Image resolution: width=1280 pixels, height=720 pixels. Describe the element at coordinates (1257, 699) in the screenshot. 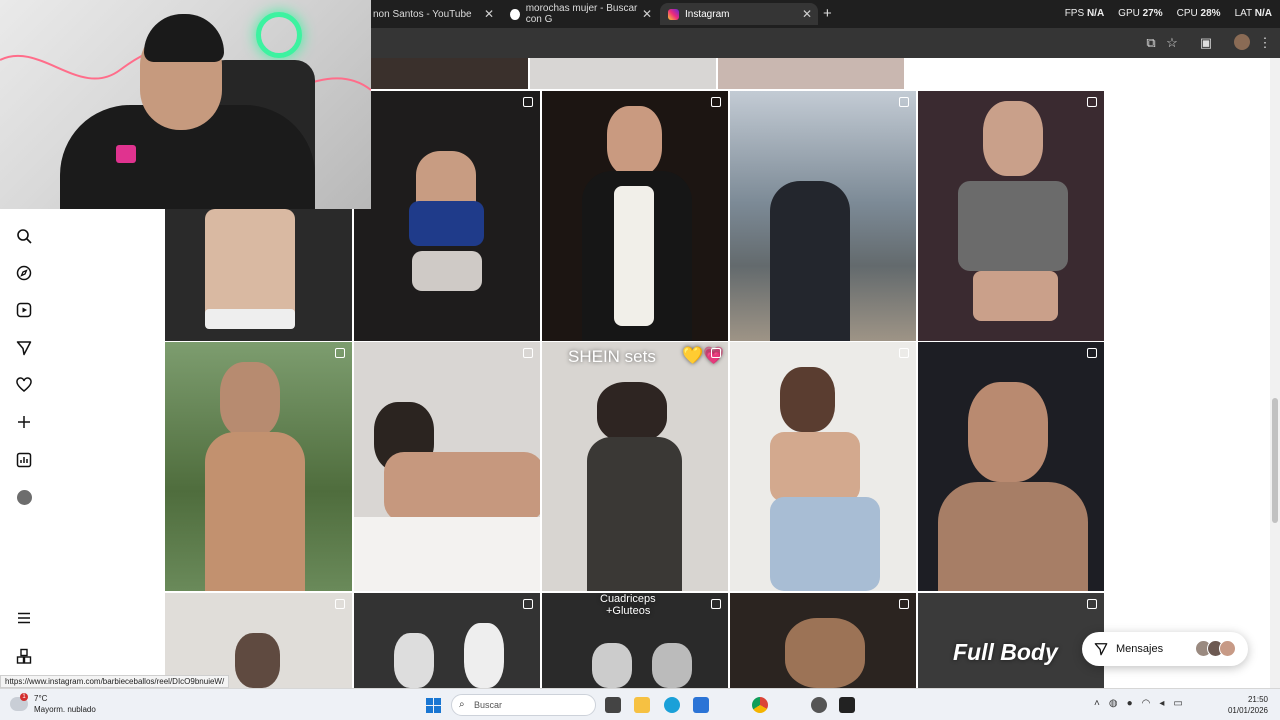

I see `clock-time: 21:50` at that location.